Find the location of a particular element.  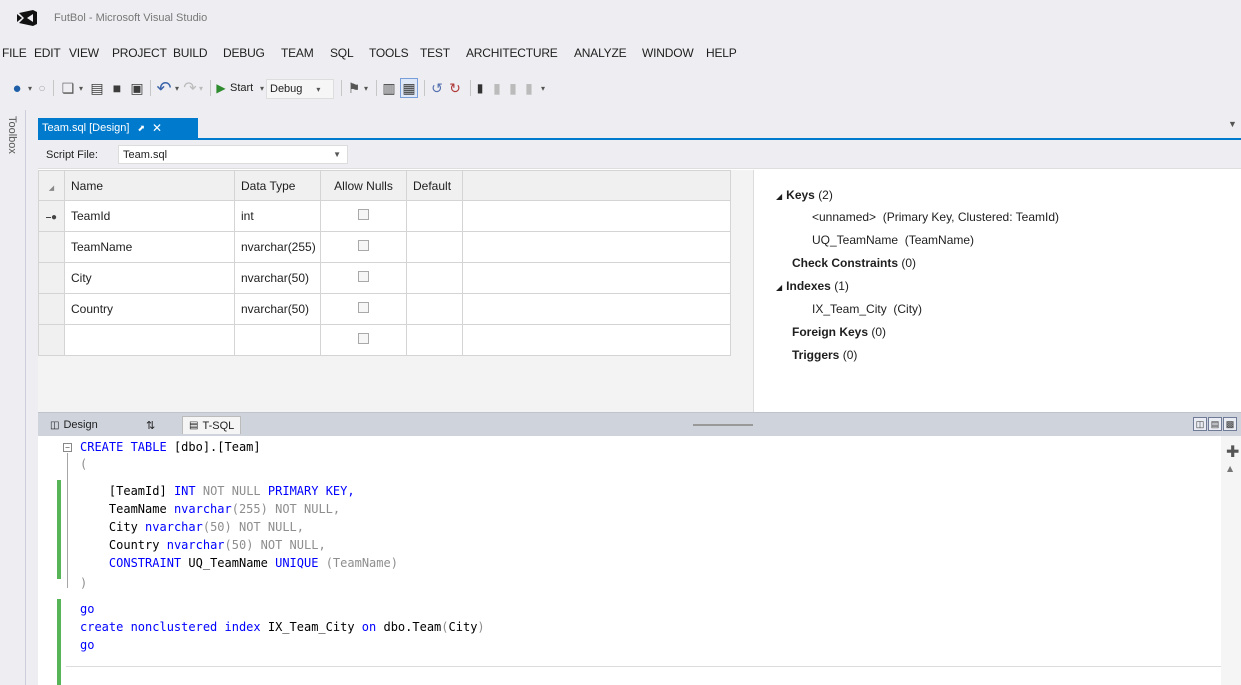

menu-project: PROJECT is located at coordinates (139, 53).